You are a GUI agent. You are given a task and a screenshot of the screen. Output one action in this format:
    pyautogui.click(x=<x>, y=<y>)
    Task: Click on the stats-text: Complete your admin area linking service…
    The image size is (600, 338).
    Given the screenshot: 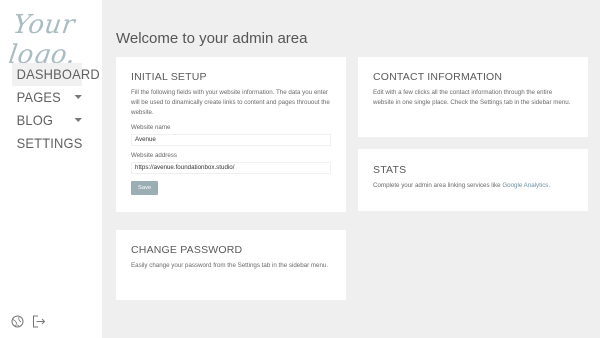 What is the action you would take?
    pyautogui.click(x=438, y=185)
    